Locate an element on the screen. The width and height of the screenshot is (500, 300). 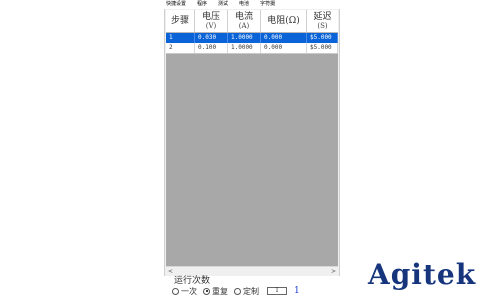
column-unit: (A) is located at coordinates (244, 25).